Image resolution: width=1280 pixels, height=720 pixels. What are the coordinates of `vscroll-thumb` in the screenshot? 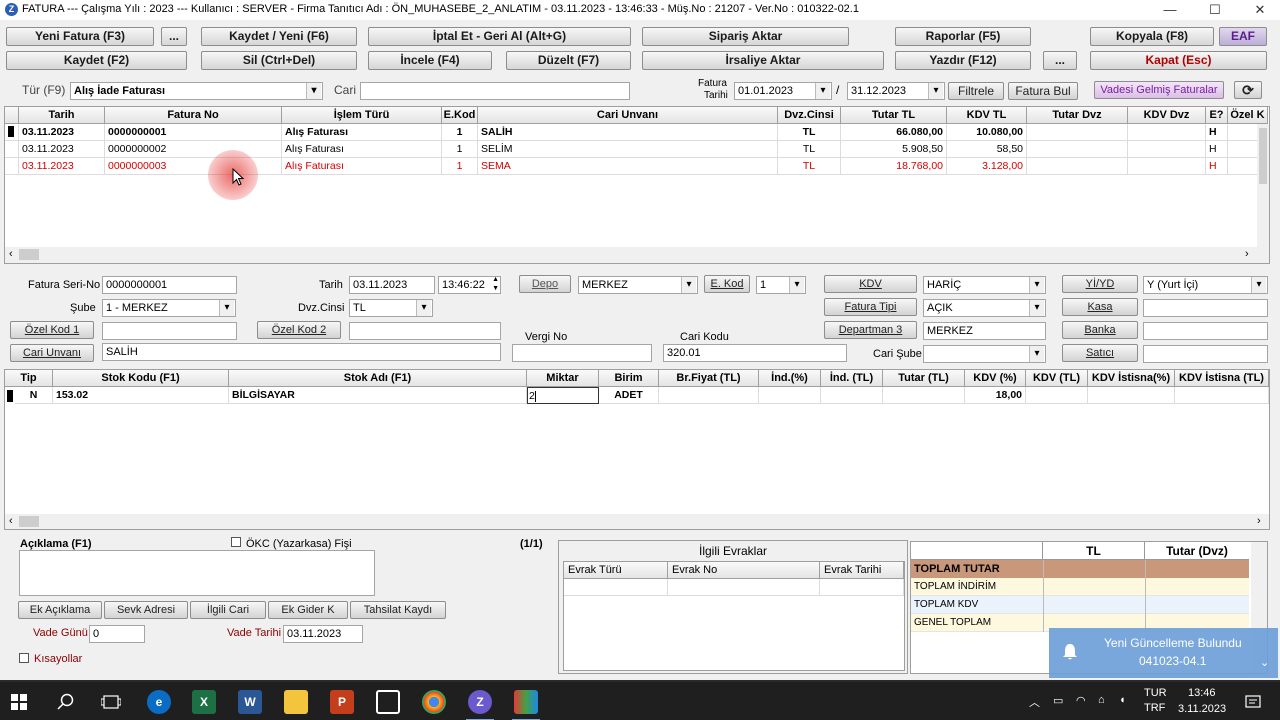 It's located at (1263, 156).